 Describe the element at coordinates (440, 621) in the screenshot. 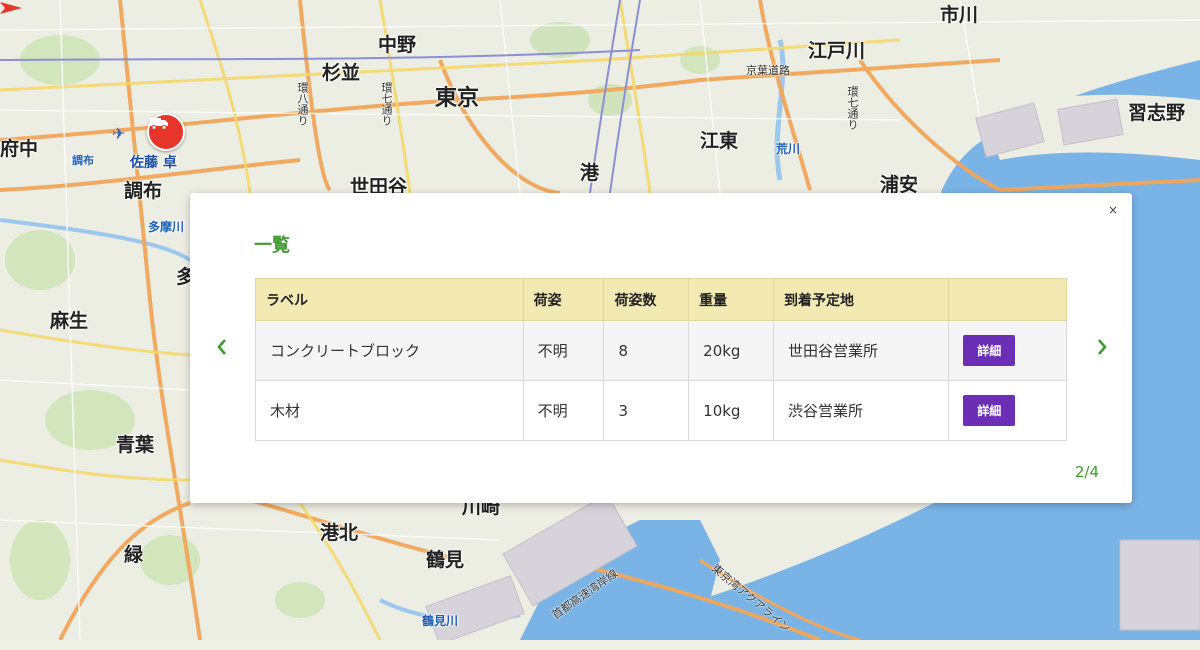

I see `river-label: 鶴見川` at that location.